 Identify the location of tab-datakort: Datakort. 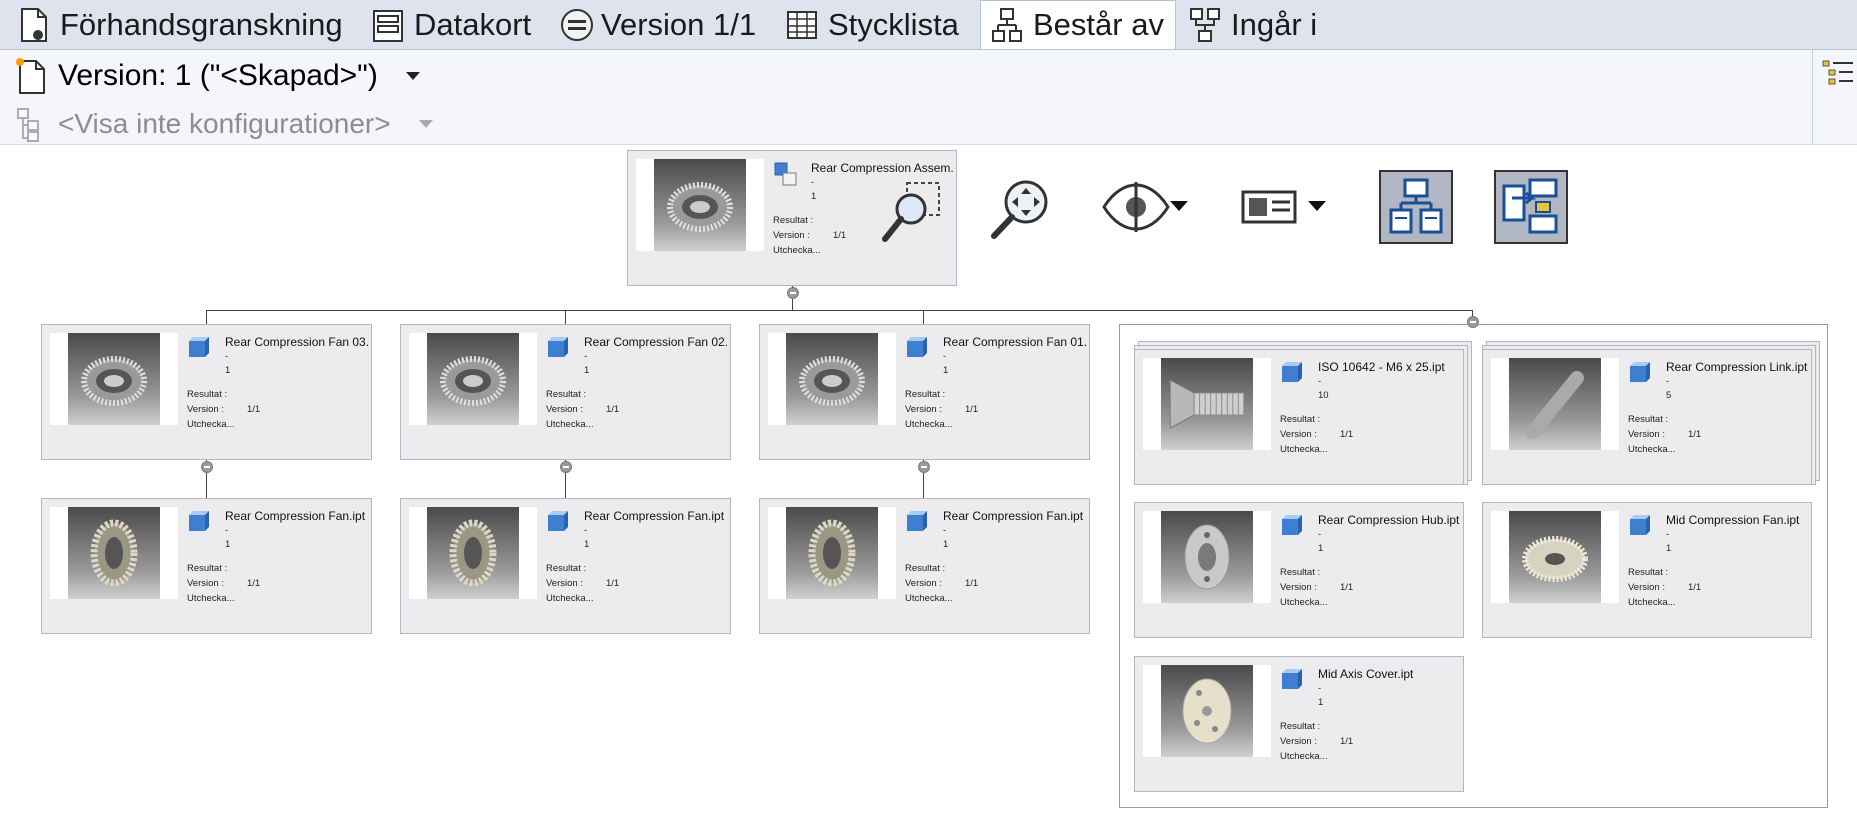
(462, 24).